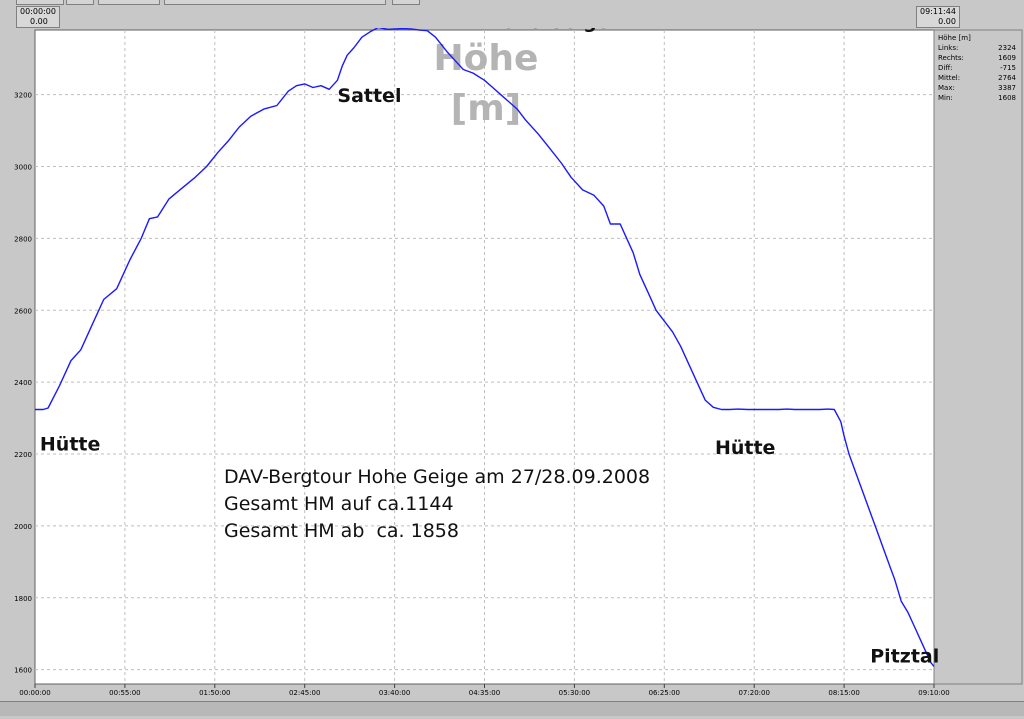  Describe the element at coordinates (486, 108) in the screenshot. I see `watermark-unit: [m]` at that location.